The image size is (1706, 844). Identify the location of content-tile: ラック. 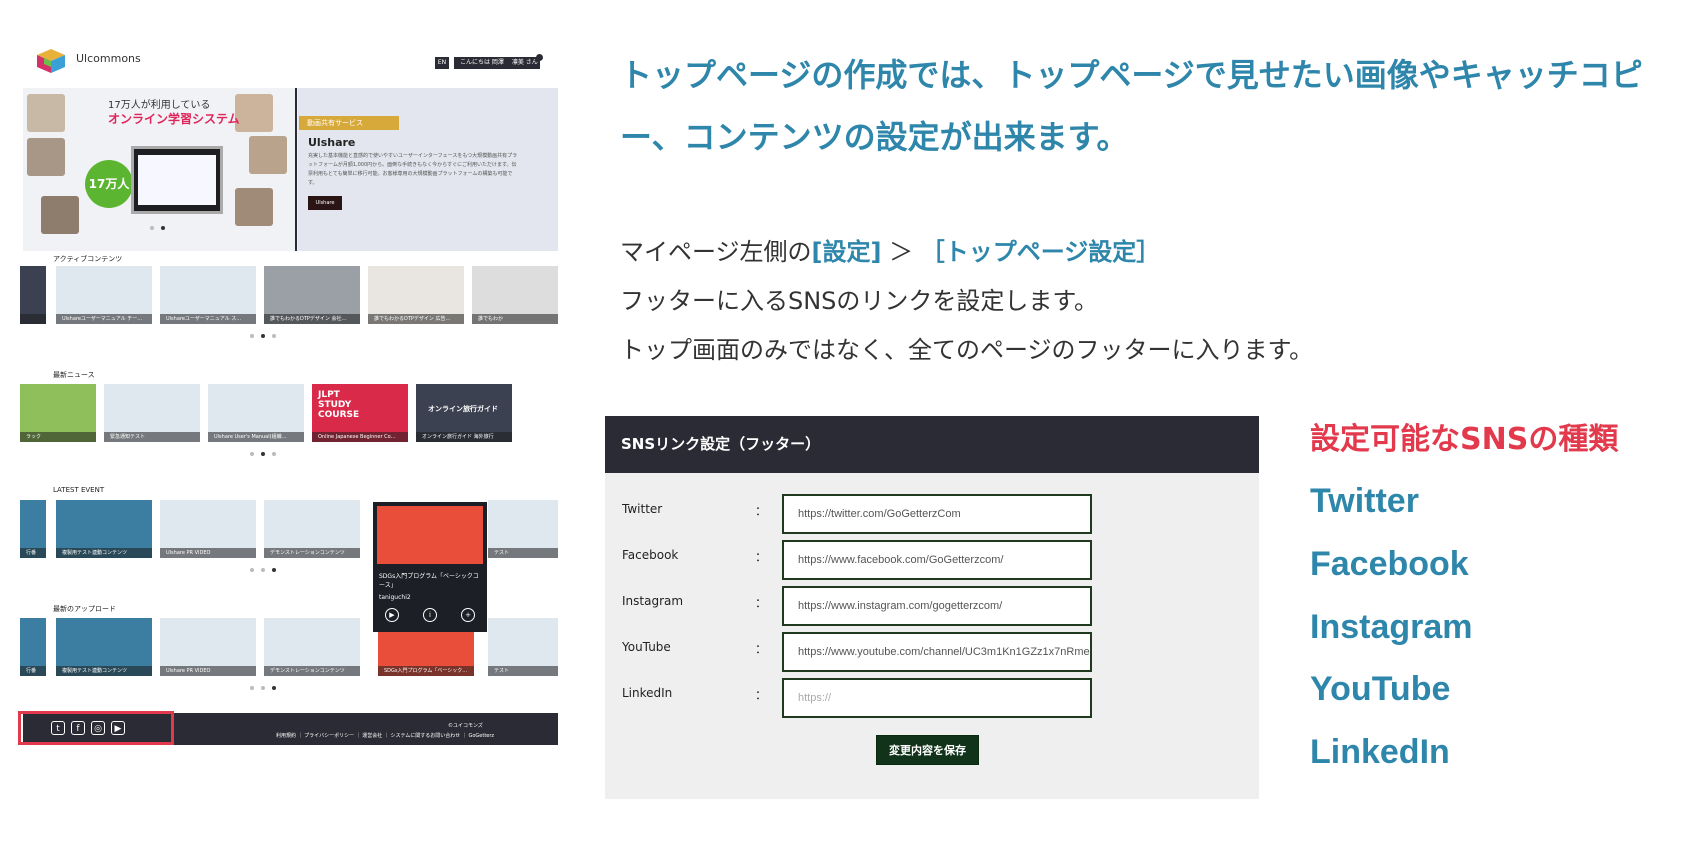
(58, 413).